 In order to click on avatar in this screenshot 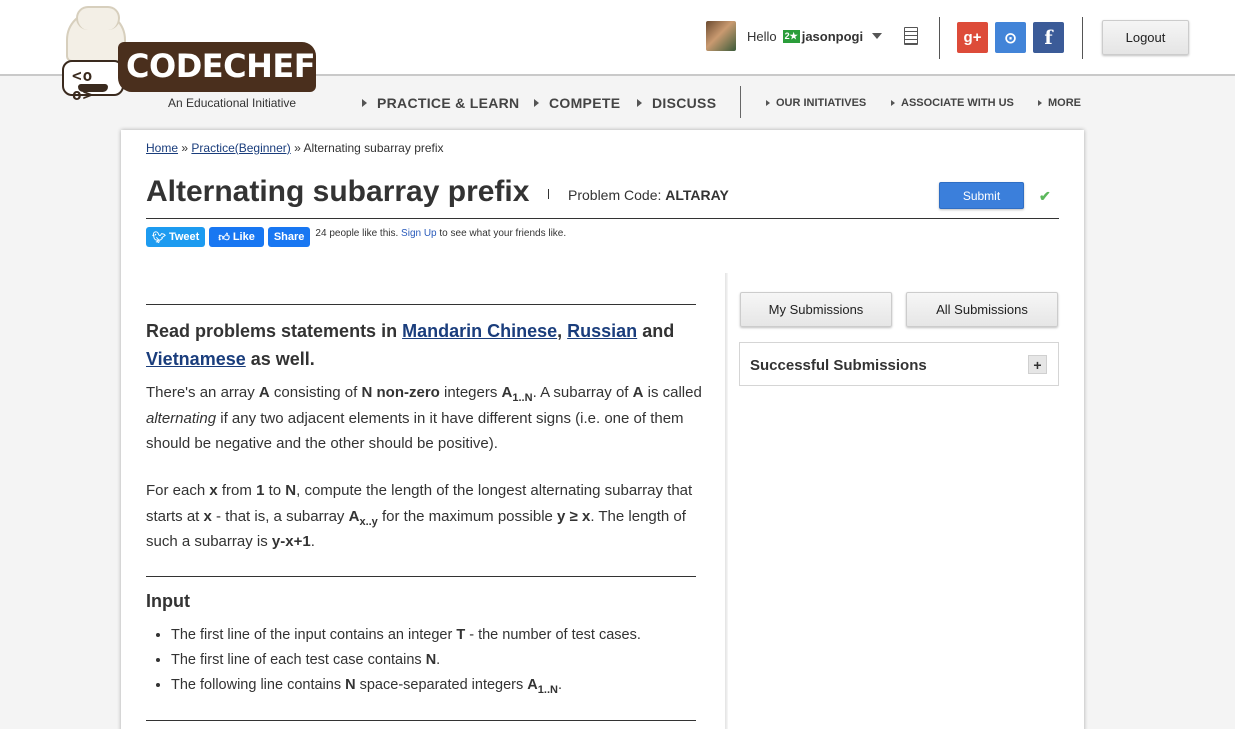, I will do `click(721, 36)`.